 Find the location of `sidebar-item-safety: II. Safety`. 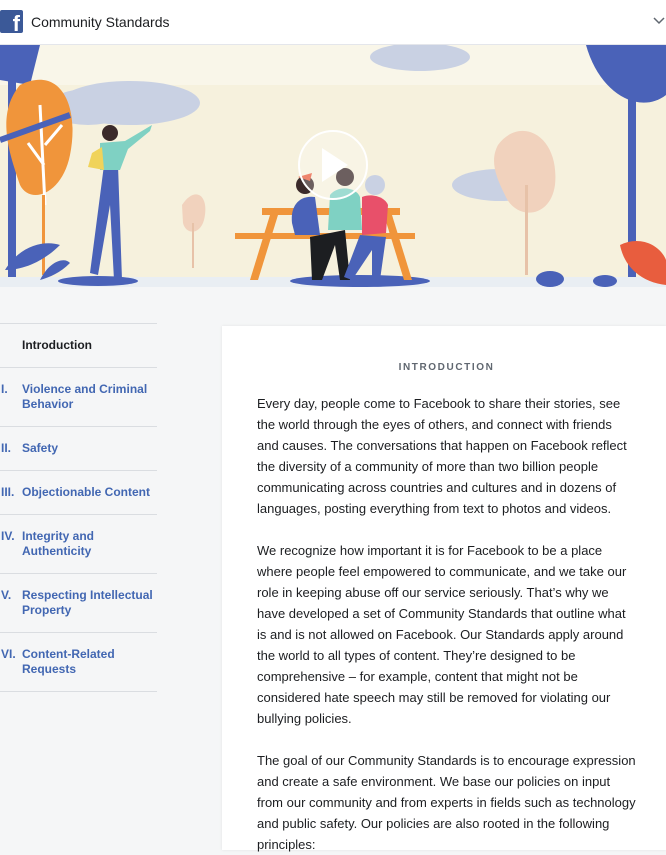

sidebar-item-safety: II. Safety is located at coordinates (78, 448).